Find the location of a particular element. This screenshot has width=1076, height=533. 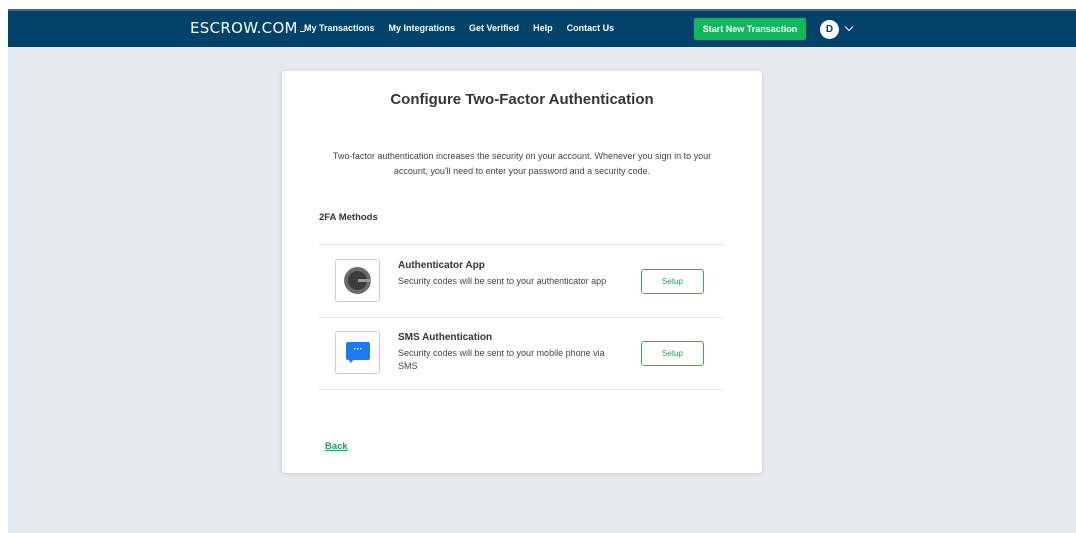

nav-my-transactions: My Transactions is located at coordinates (339, 28).